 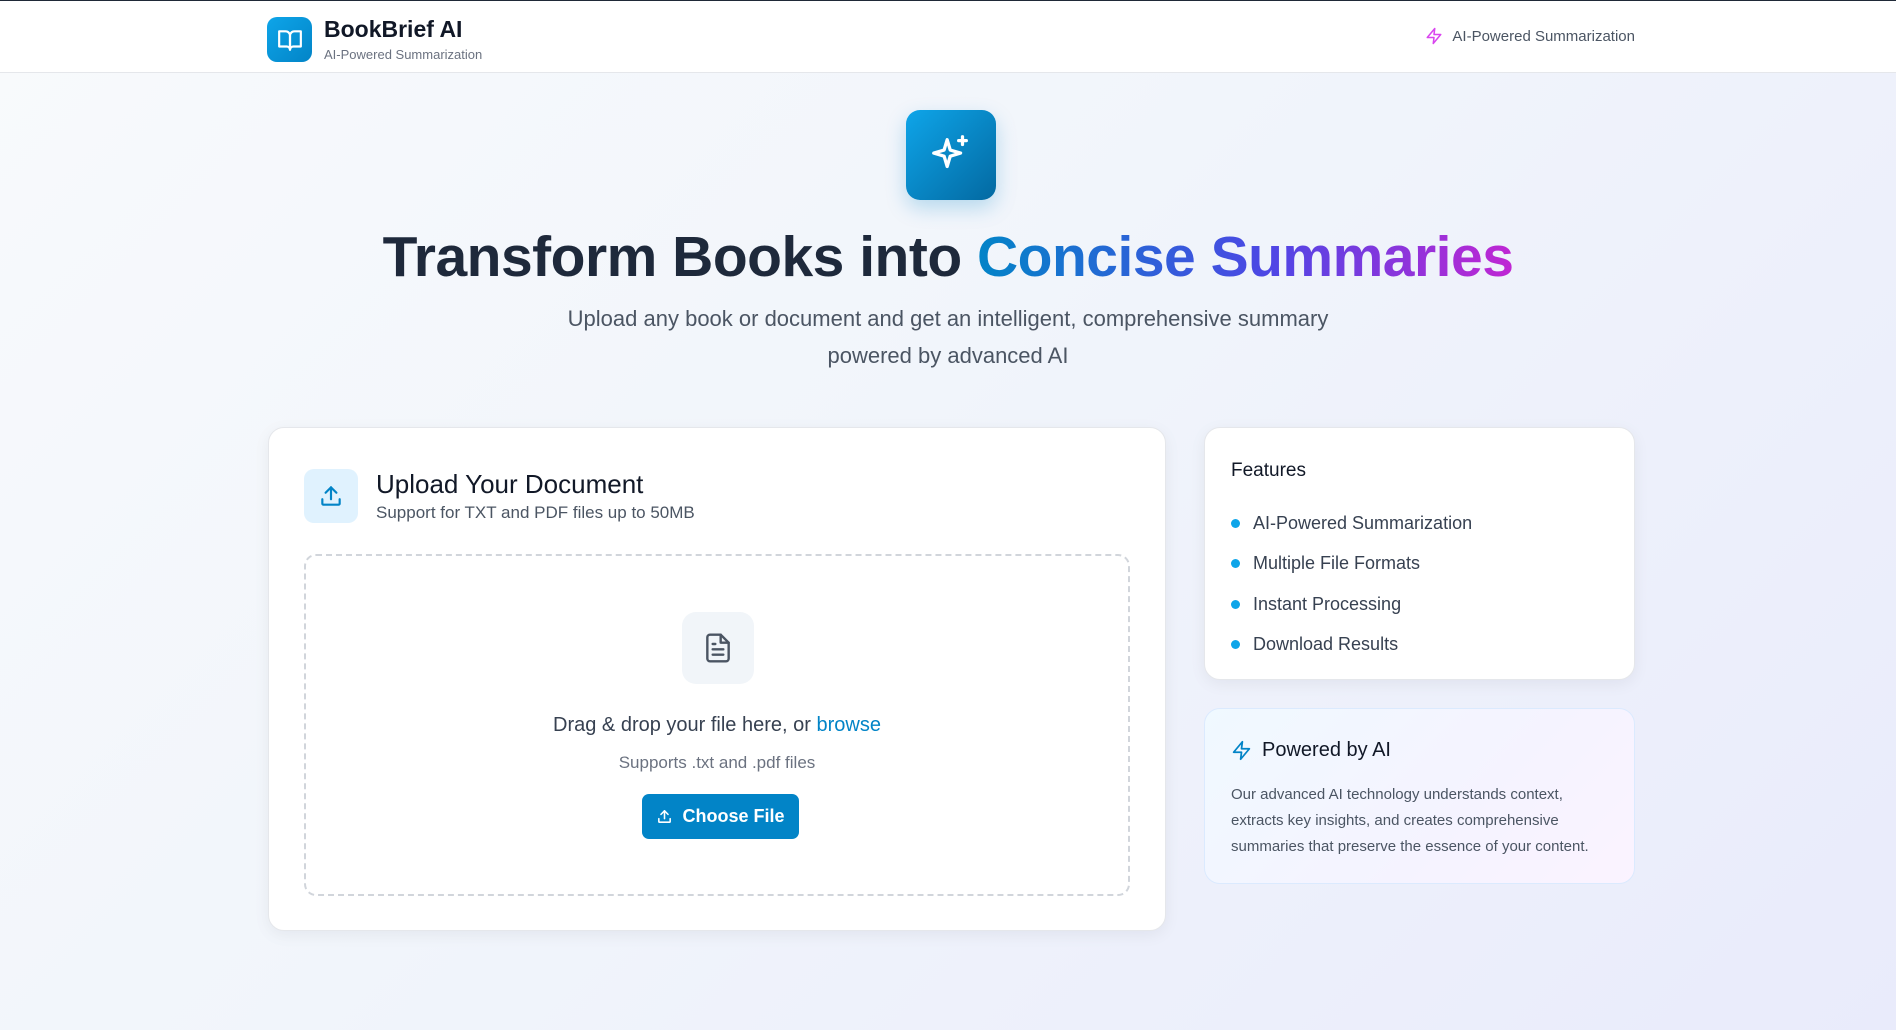 I want to click on upload-title: Upload Your Document, so click(x=510, y=484).